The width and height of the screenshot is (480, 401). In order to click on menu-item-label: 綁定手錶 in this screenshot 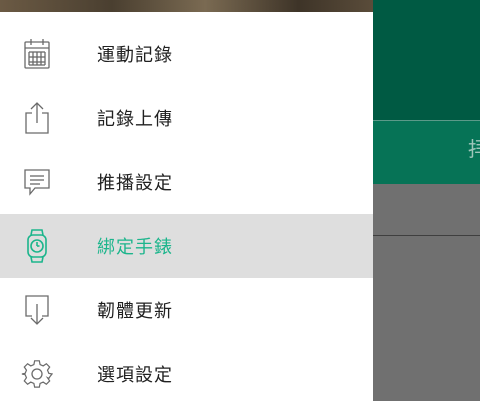, I will do `click(135, 247)`.